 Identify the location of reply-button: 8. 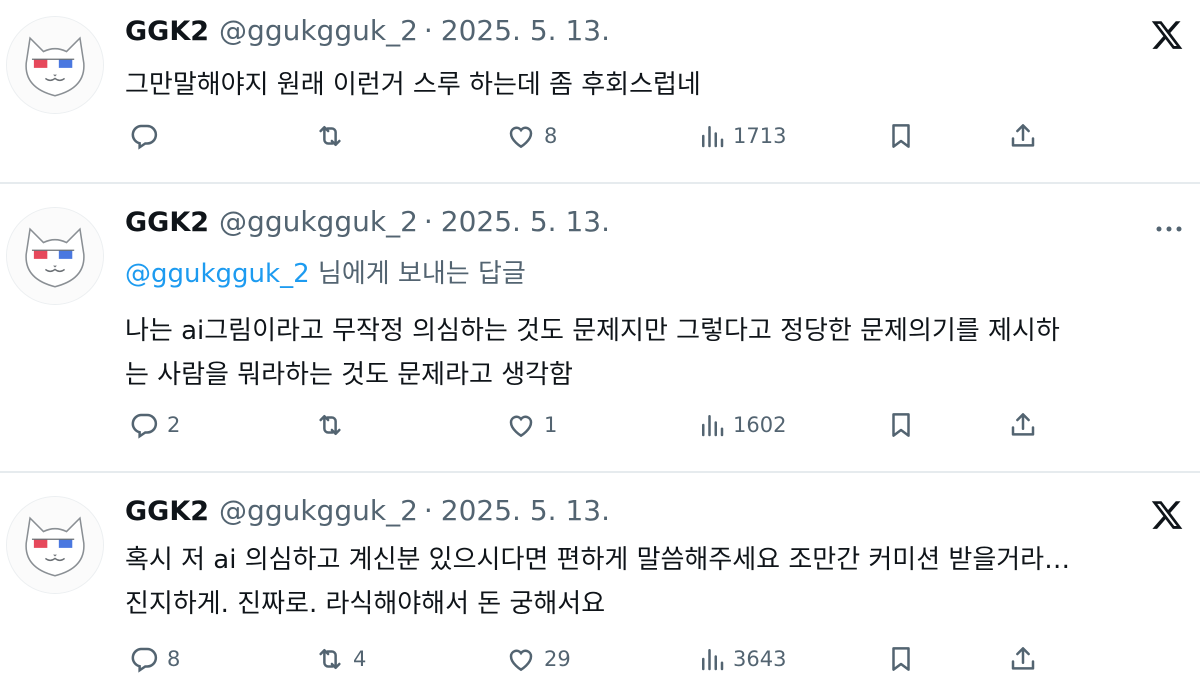
(154, 659).